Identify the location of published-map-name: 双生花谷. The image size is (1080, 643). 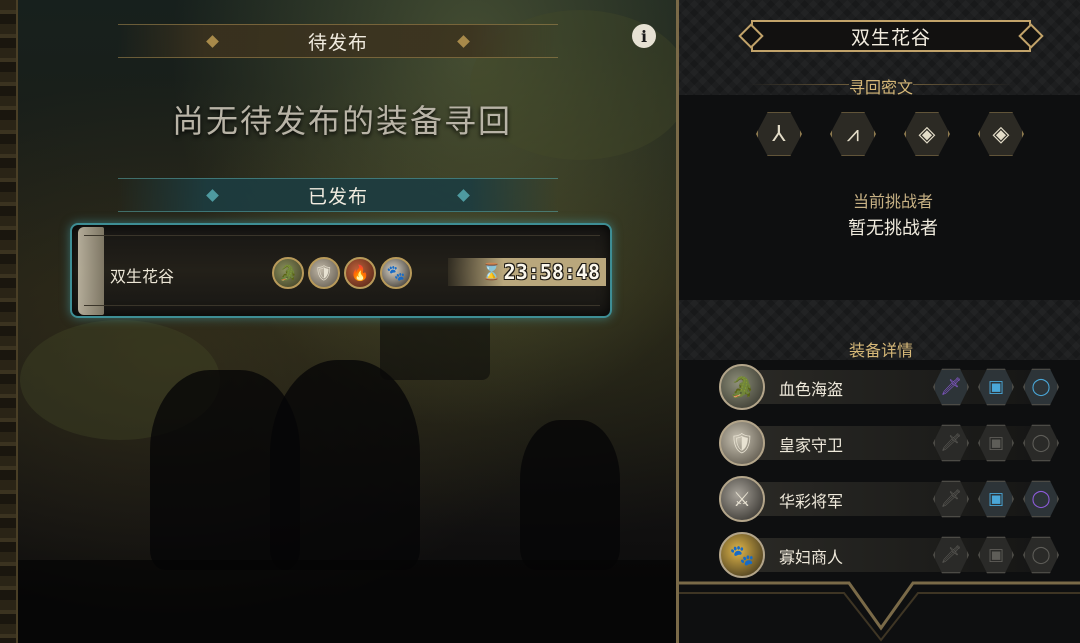
(142, 276).